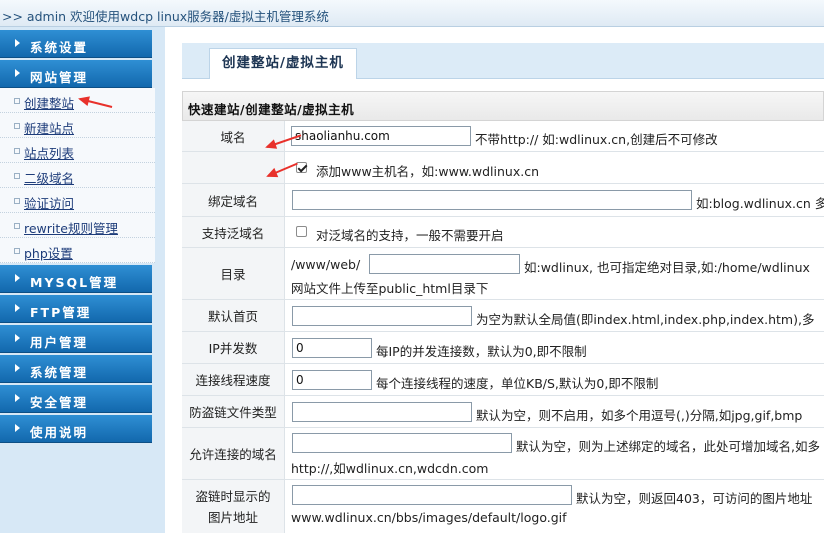  I want to click on sidebar-item-auth-access: 验证访问, so click(77, 200).